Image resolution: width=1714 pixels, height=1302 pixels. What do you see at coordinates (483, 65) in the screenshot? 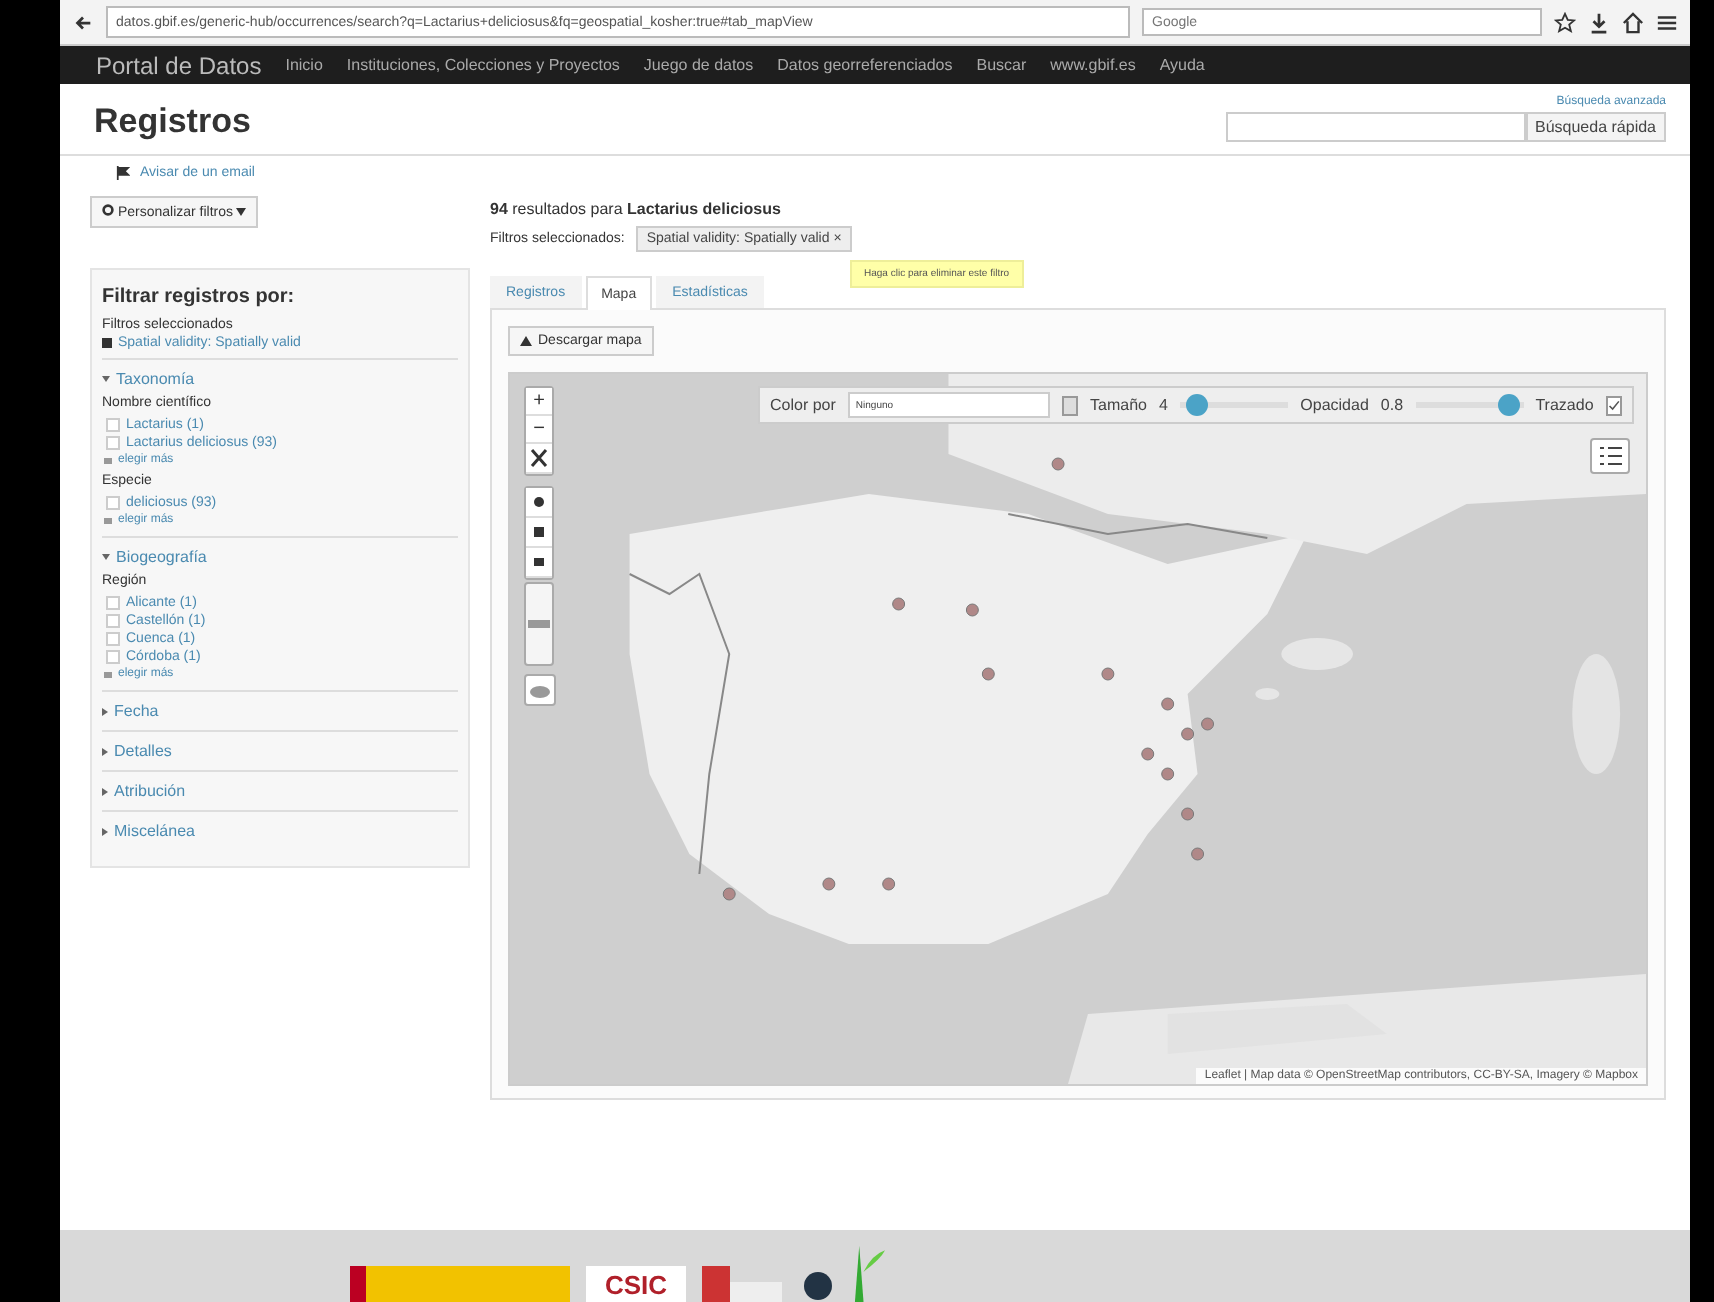
I see `nav-link: Instituciones, Colecciones y Proyectos` at bounding box center [483, 65].